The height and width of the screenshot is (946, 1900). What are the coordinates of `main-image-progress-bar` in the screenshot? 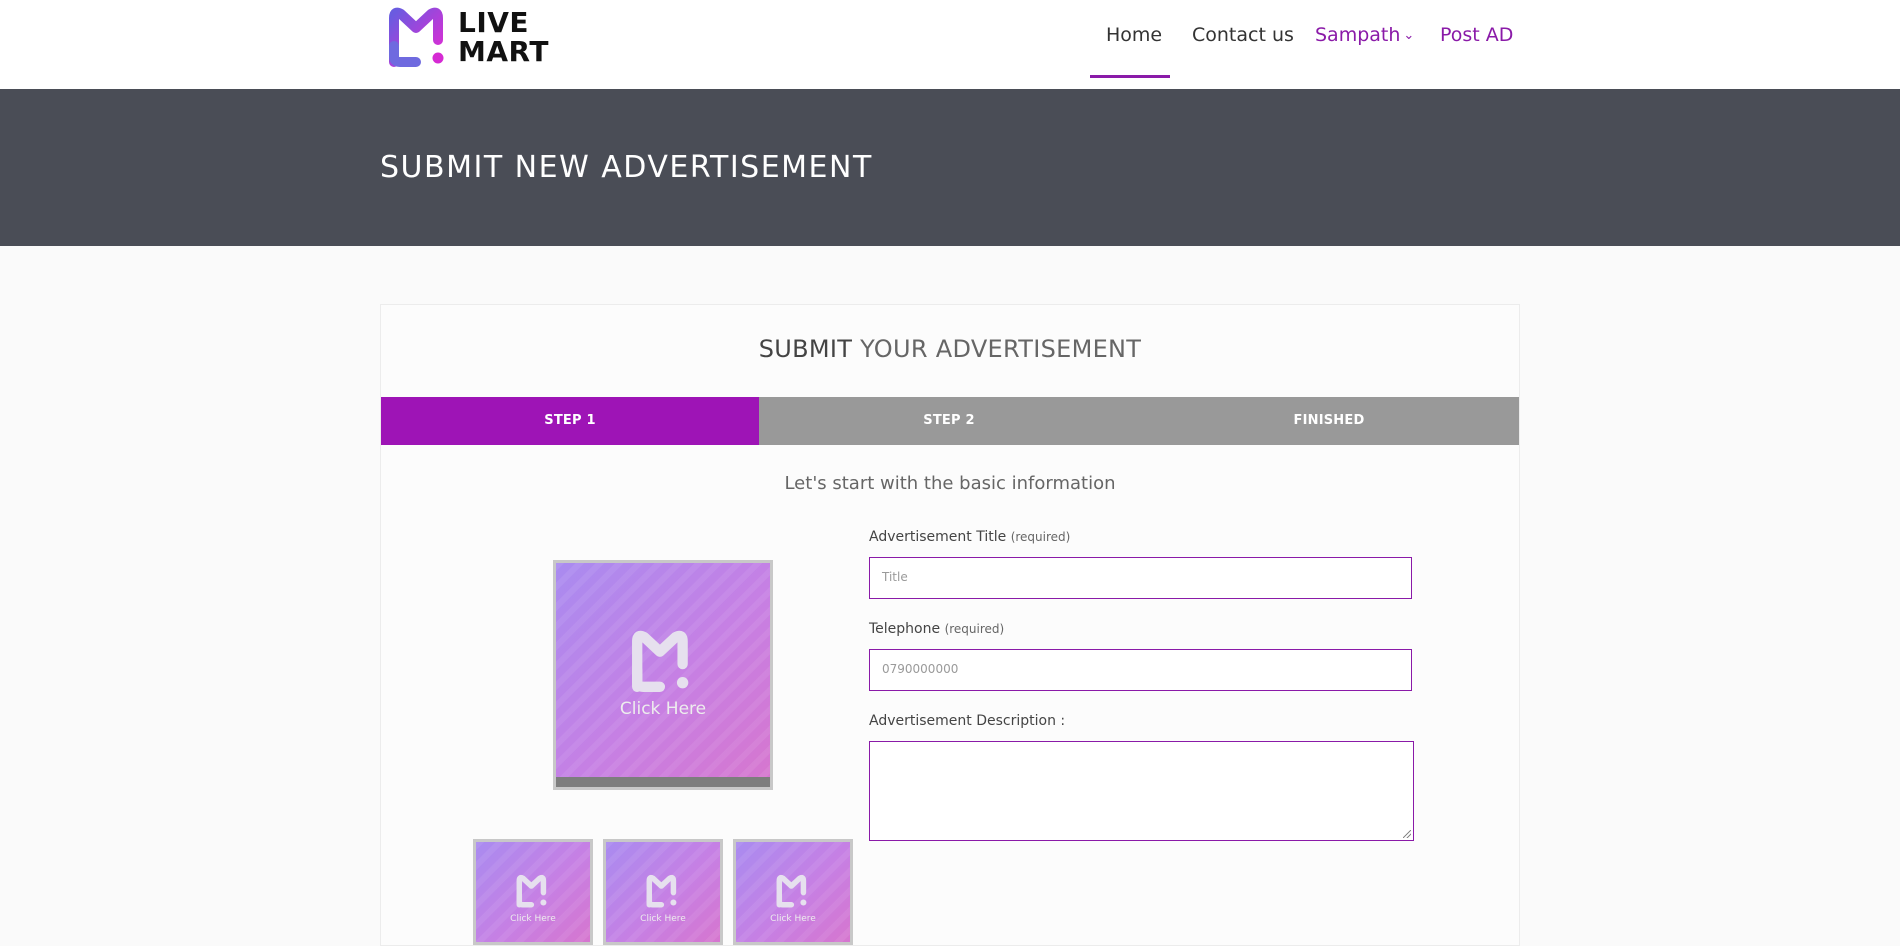 It's located at (663, 782).